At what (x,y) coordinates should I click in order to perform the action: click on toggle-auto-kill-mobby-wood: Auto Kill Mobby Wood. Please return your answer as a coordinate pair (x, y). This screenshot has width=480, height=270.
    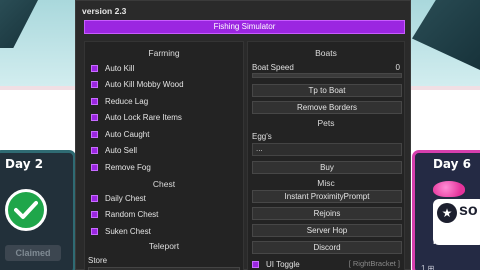
    Looking at the image, I should click on (137, 85).